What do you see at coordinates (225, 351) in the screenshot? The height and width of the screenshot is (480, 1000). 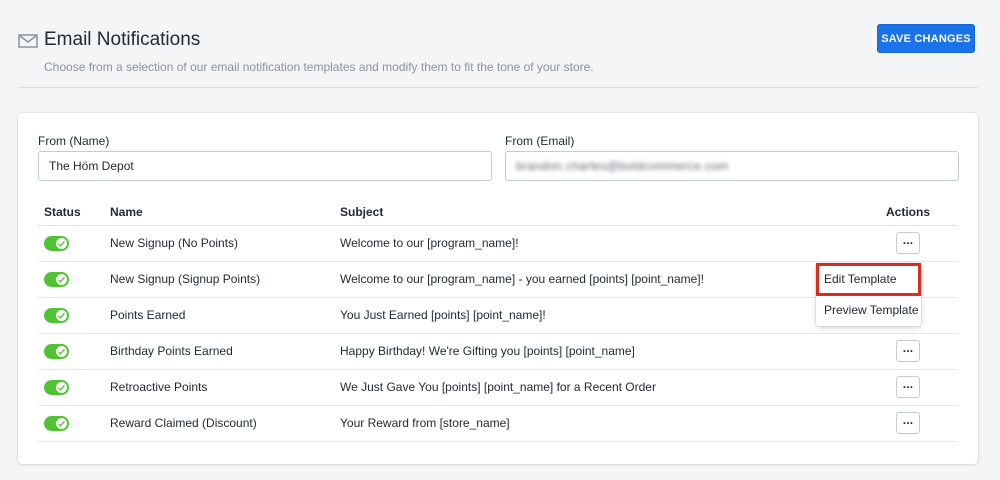 I see `template-name: Birthday Points Earned` at bounding box center [225, 351].